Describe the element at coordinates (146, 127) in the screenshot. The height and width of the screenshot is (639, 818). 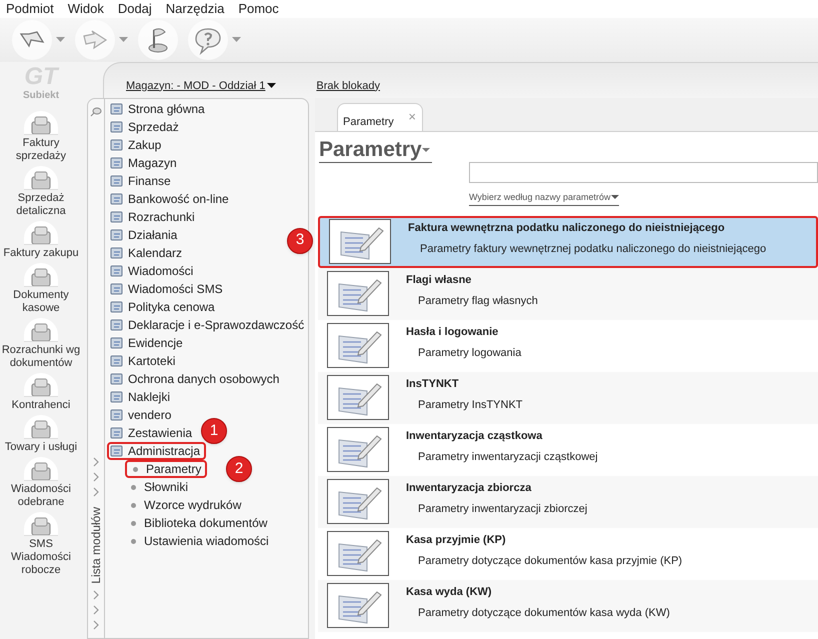
I see `module-item: Sprzedaż` at that location.